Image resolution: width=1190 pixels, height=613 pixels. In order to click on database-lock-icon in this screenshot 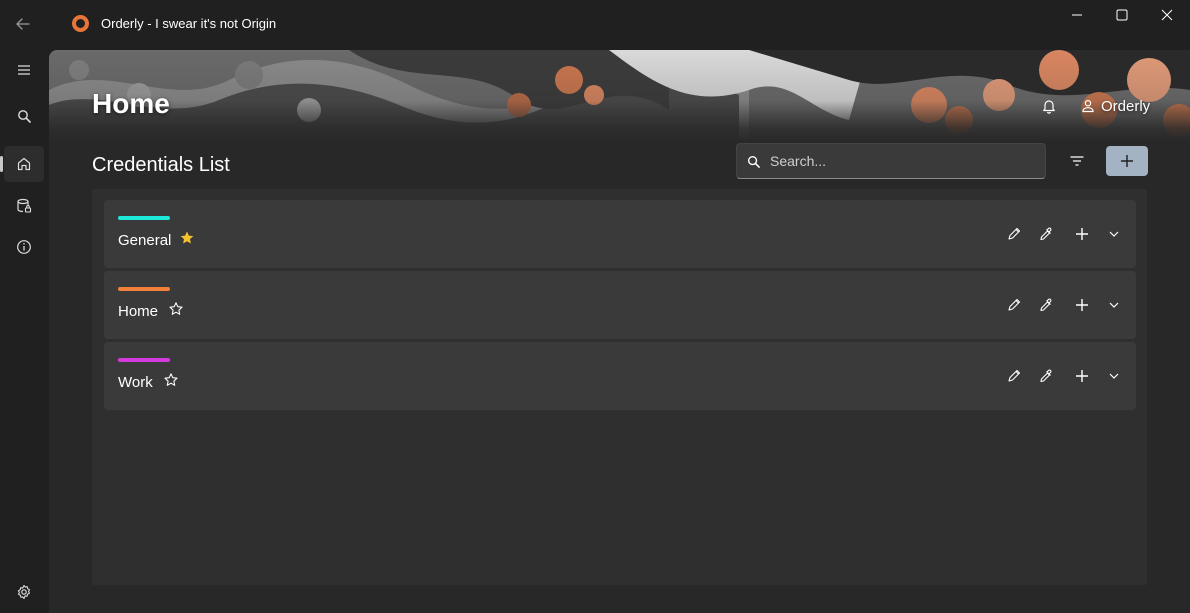, I will do `click(24, 205)`.